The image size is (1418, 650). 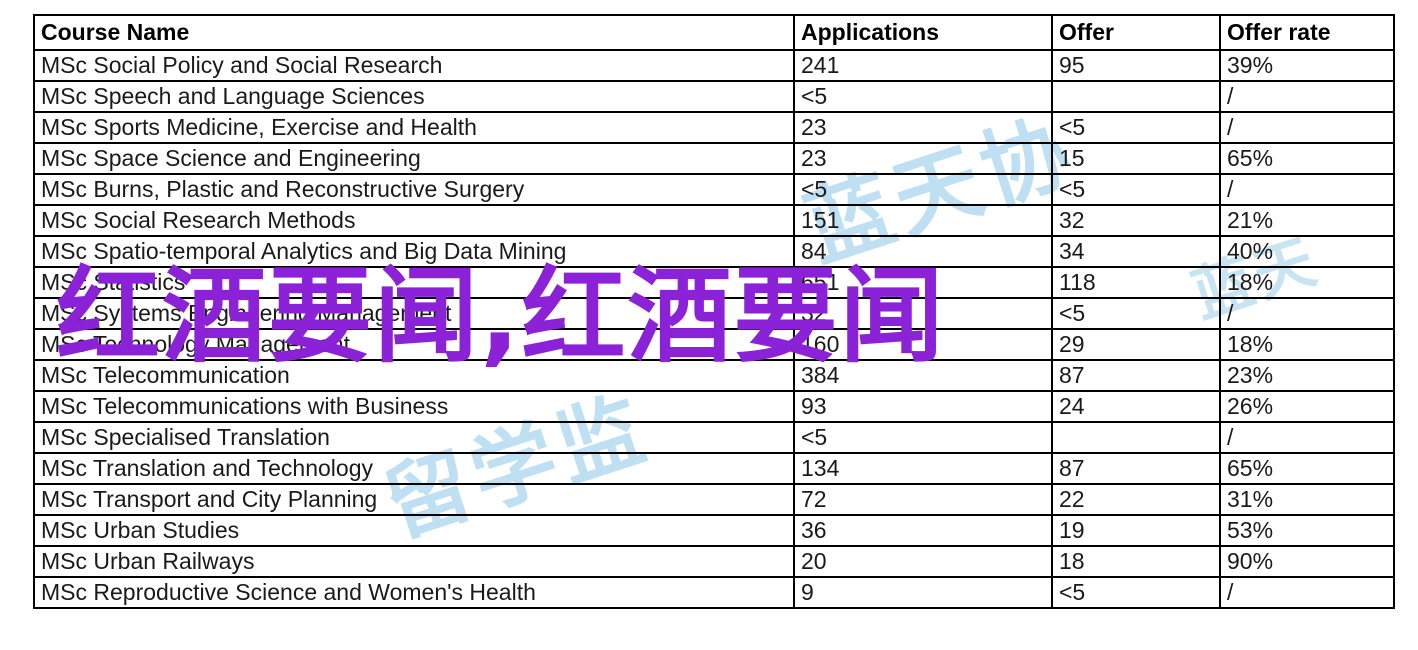 What do you see at coordinates (923, 468) in the screenshot?
I see `cell-applications: 134` at bounding box center [923, 468].